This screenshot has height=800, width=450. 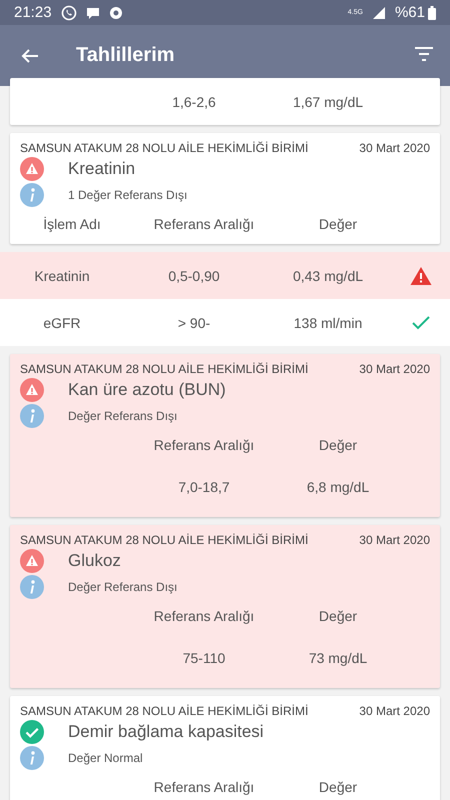 I want to click on signal-icon, so click(x=379, y=13).